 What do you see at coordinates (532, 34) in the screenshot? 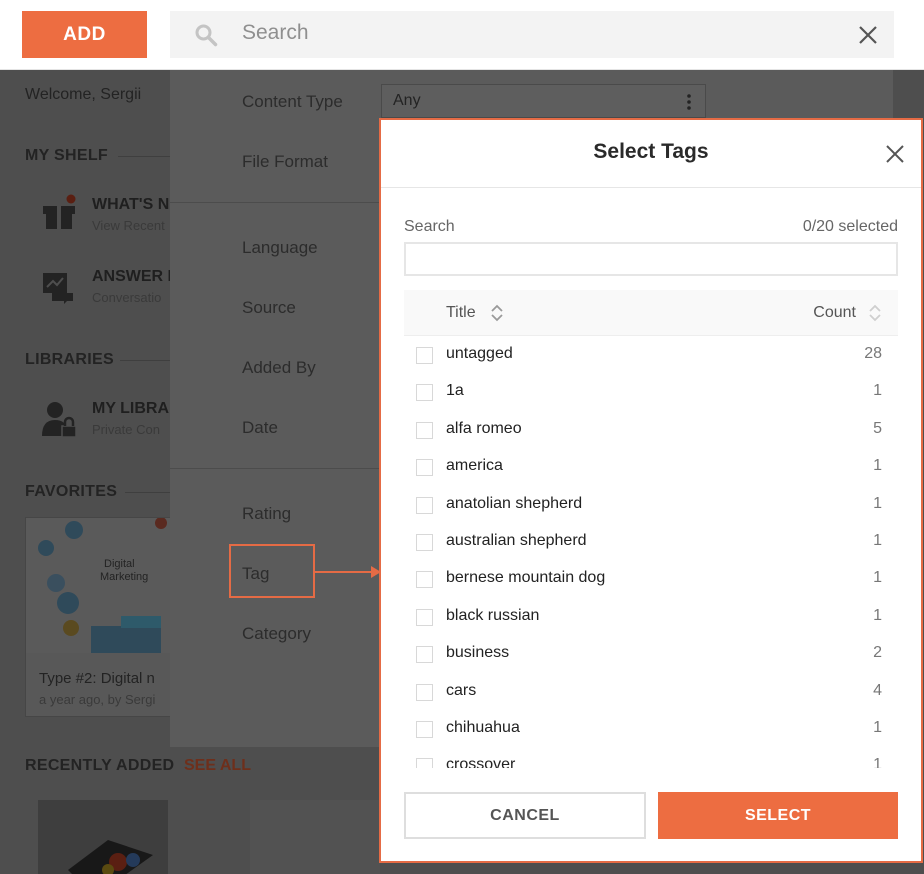
I see `global-search-bar: Search` at bounding box center [532, 34].